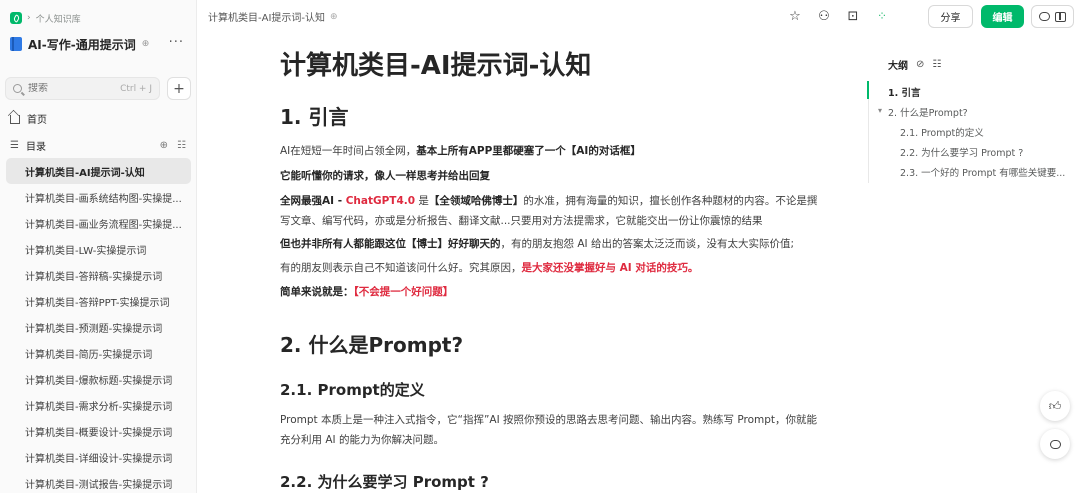 Image resolution: width=1080 pixels, height=493 pixels. I want to click on doc-item: 计算机类目-简历-实操提示词, so click(98, 353).